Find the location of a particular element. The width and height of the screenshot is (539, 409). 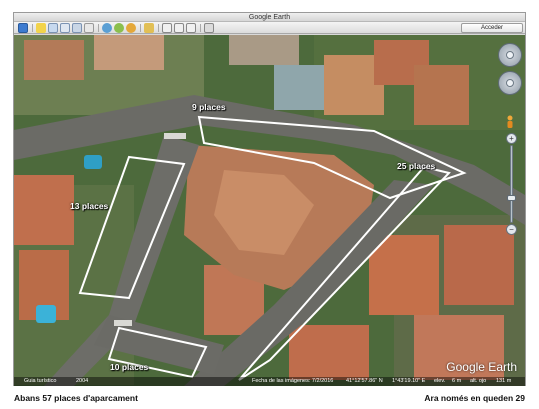

planets-icon is located at coordinates (131, 28).